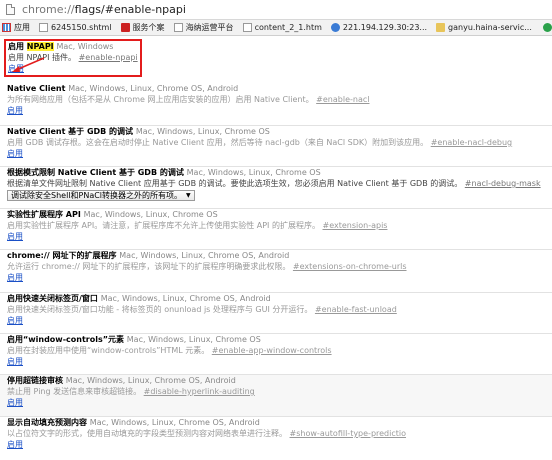 This screenshot has height=460, width=552. I want to click on green-extension-icon, so click(547, 27).